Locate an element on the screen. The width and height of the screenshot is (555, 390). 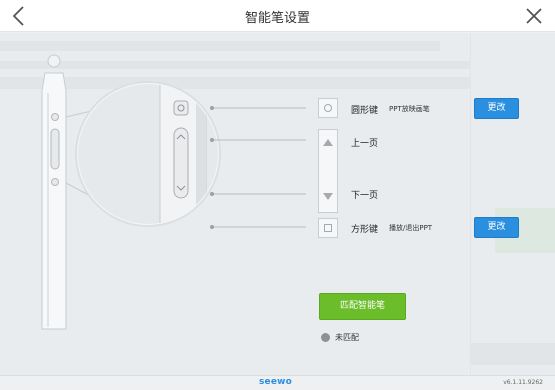
square-button-label: 方形键 is located at coordinates (365, 230).